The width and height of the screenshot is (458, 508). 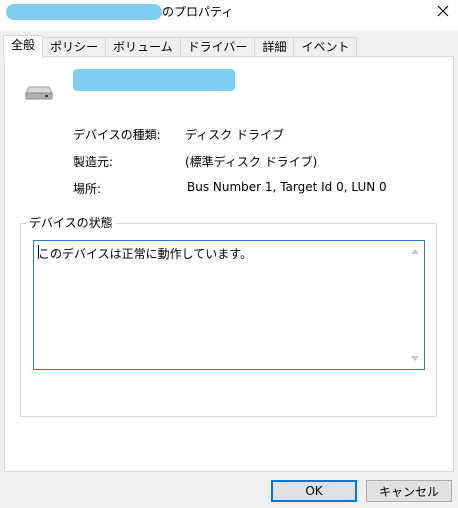 I want to click on redacted-device-name-title, so click(x=84, y=12).